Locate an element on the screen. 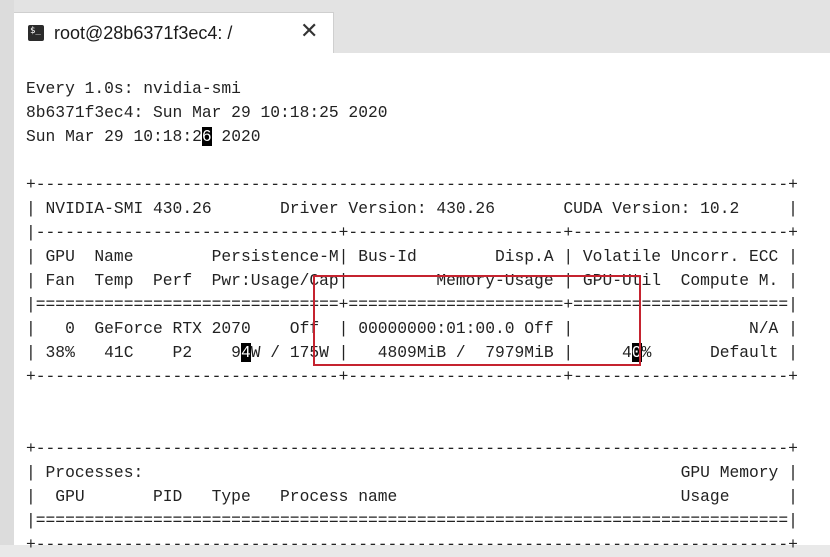 This screenshot has height=557, width=830. window-left-edge is located at coordinates (7, 272).